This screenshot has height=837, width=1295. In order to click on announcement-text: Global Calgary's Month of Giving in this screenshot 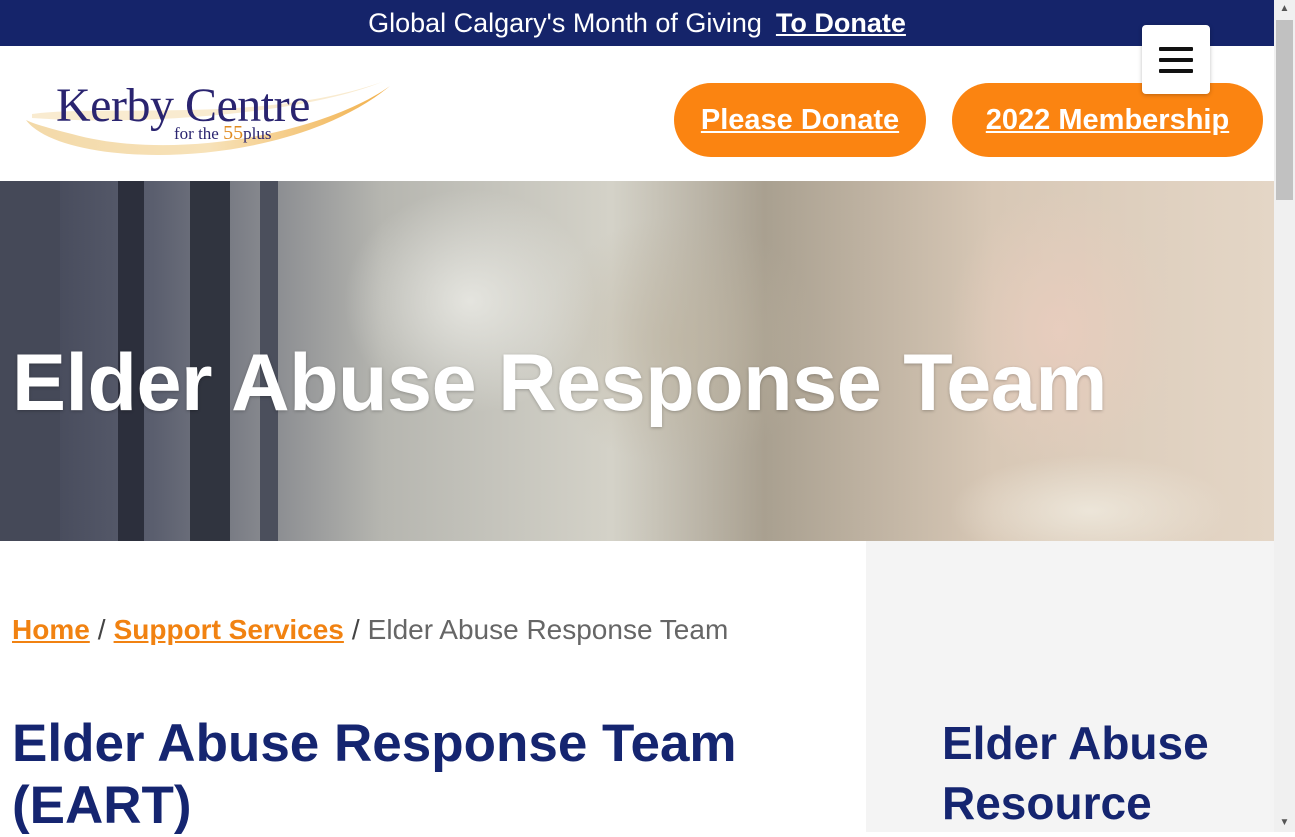, I will do `click(565, 22)`.